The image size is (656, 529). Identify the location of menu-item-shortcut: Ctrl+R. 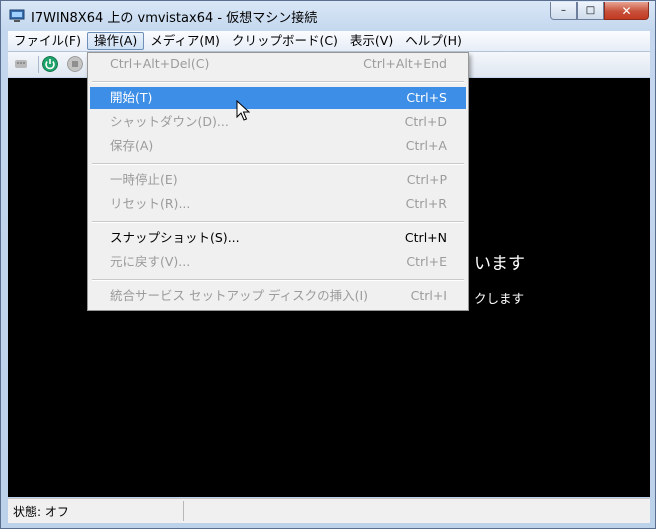
(426, 203).